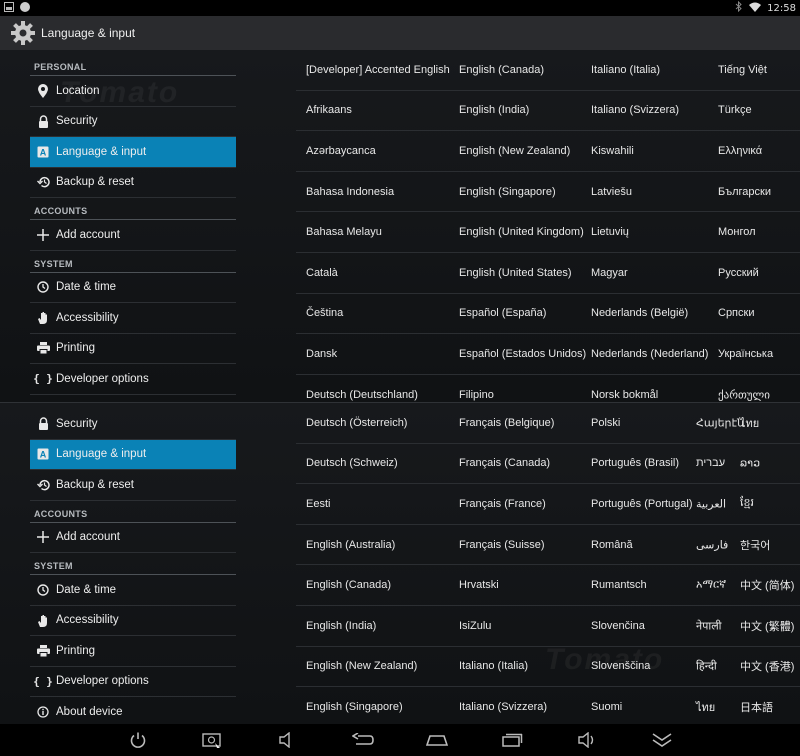 Image resolution: width=800 pixels, height=756 pixels. What do you see at coordinates (138, 740) in the screenshot?
I see `power-icon` at bounding box center [138, 740].